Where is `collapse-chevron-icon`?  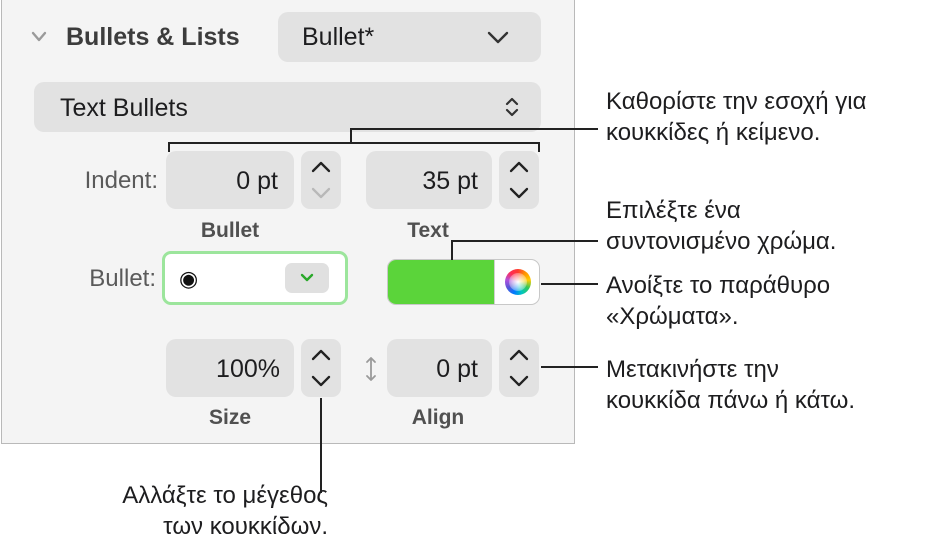 collapse-chevron-icon is located at coordinates (39, 37).